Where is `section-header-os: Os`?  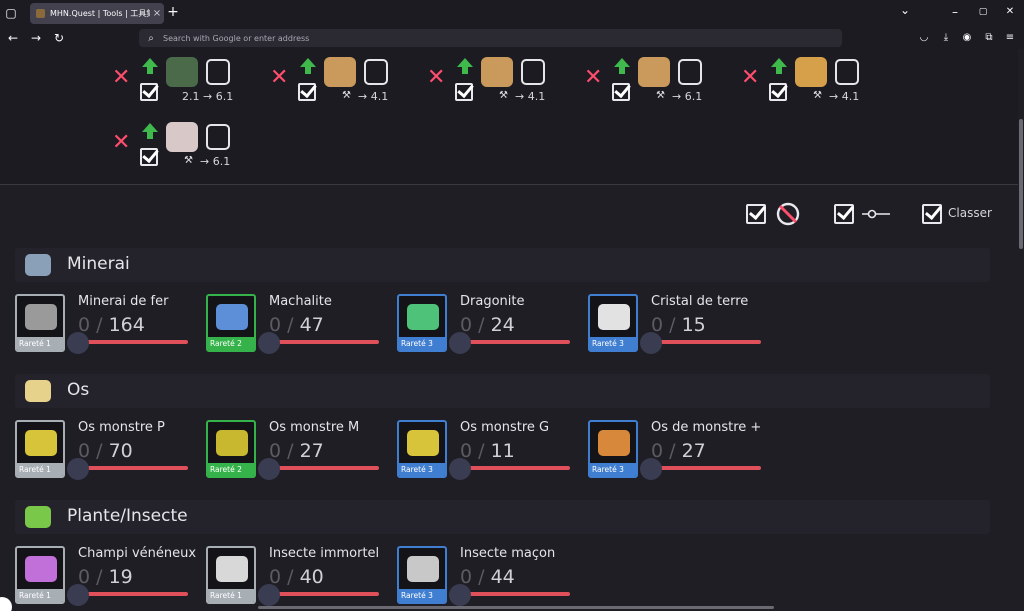
section-header-os: Os is located at coordinates (502, 391).